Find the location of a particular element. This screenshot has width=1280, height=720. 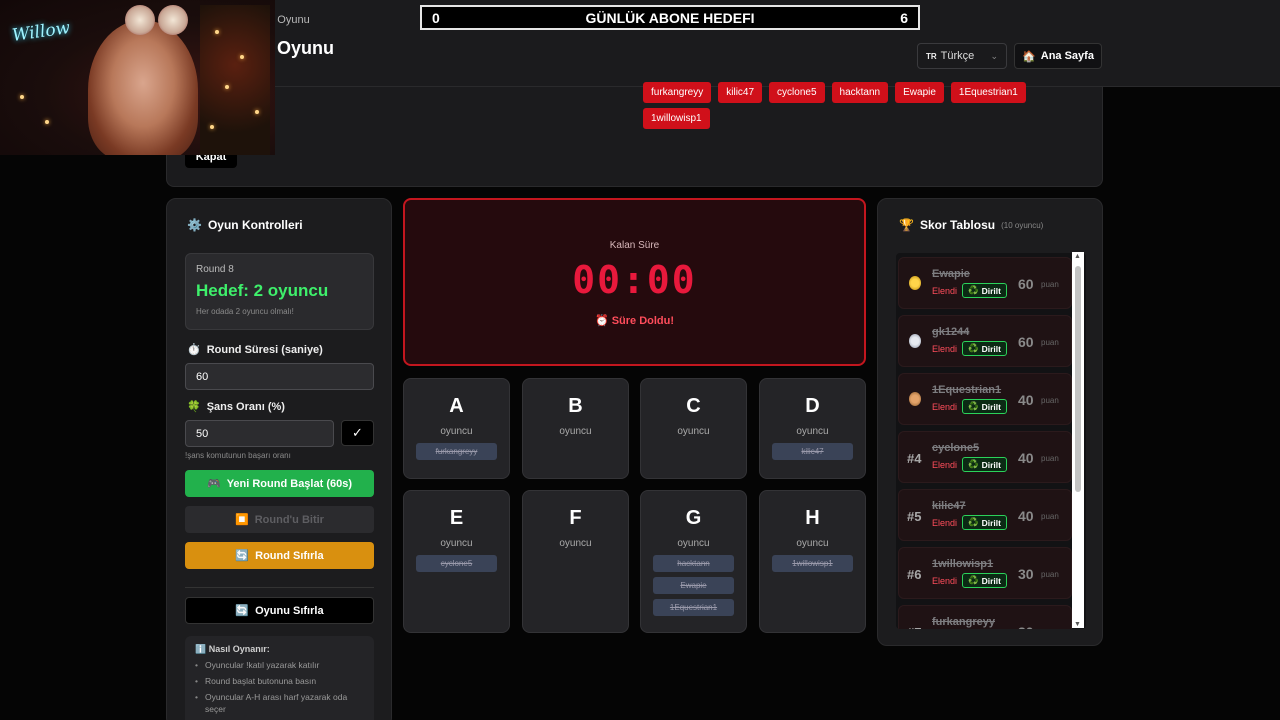

room-players: cyclone5 is located at coordinates (456, 563).